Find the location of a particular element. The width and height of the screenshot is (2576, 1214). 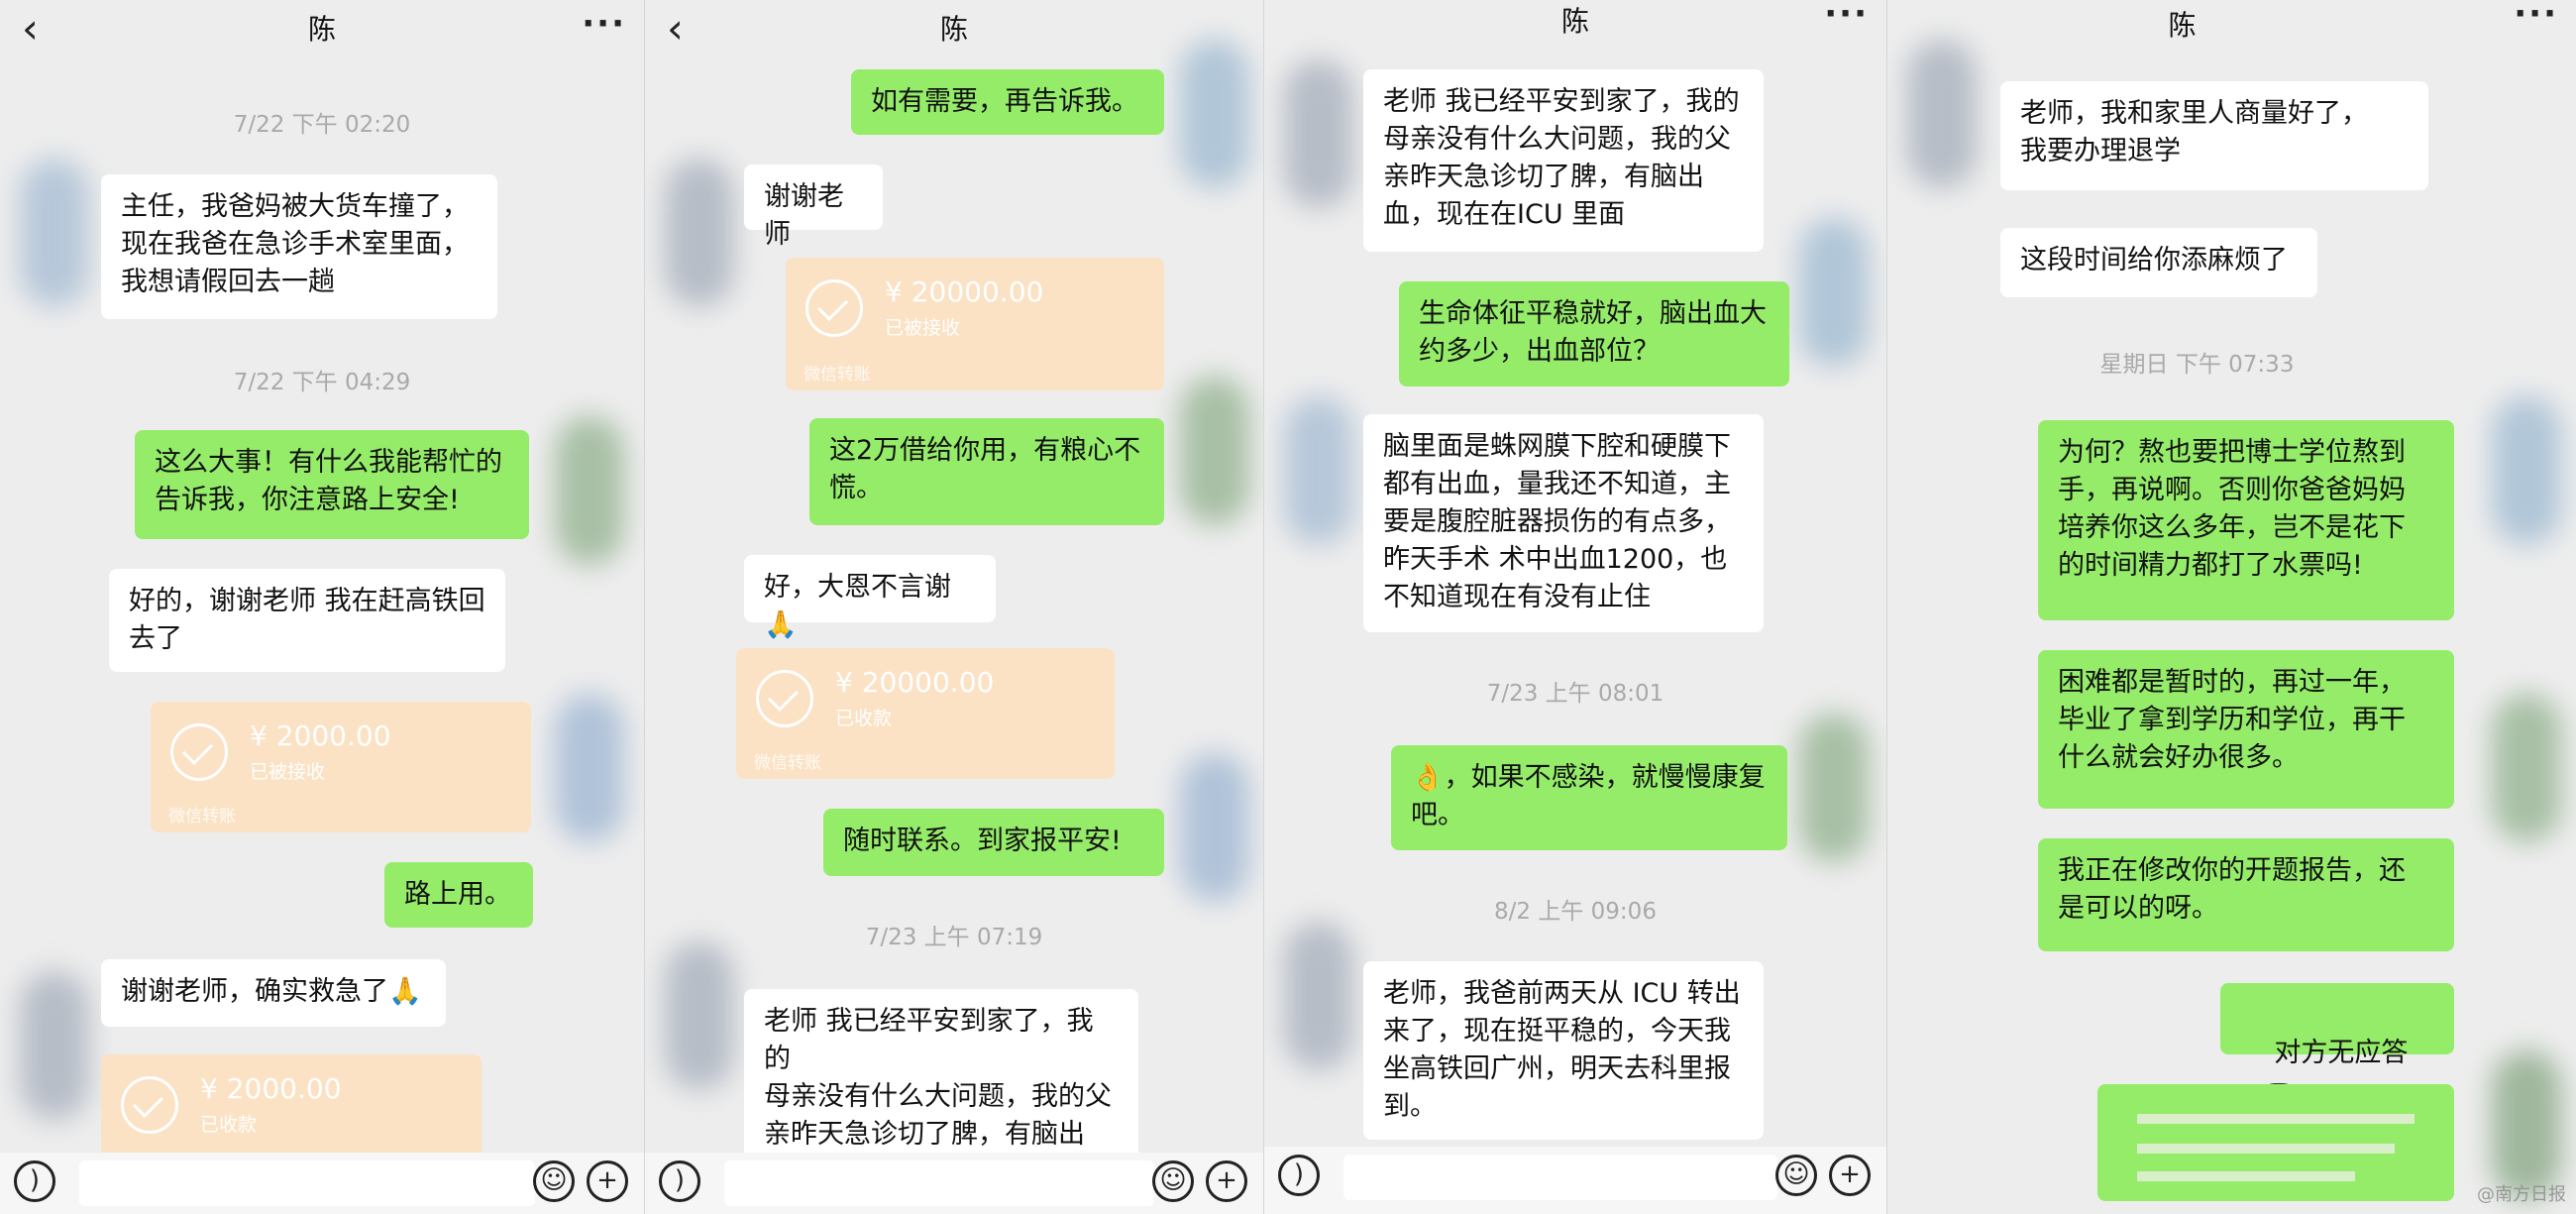

watermark: @南方日报 is located at coordinates (2521, 1194).